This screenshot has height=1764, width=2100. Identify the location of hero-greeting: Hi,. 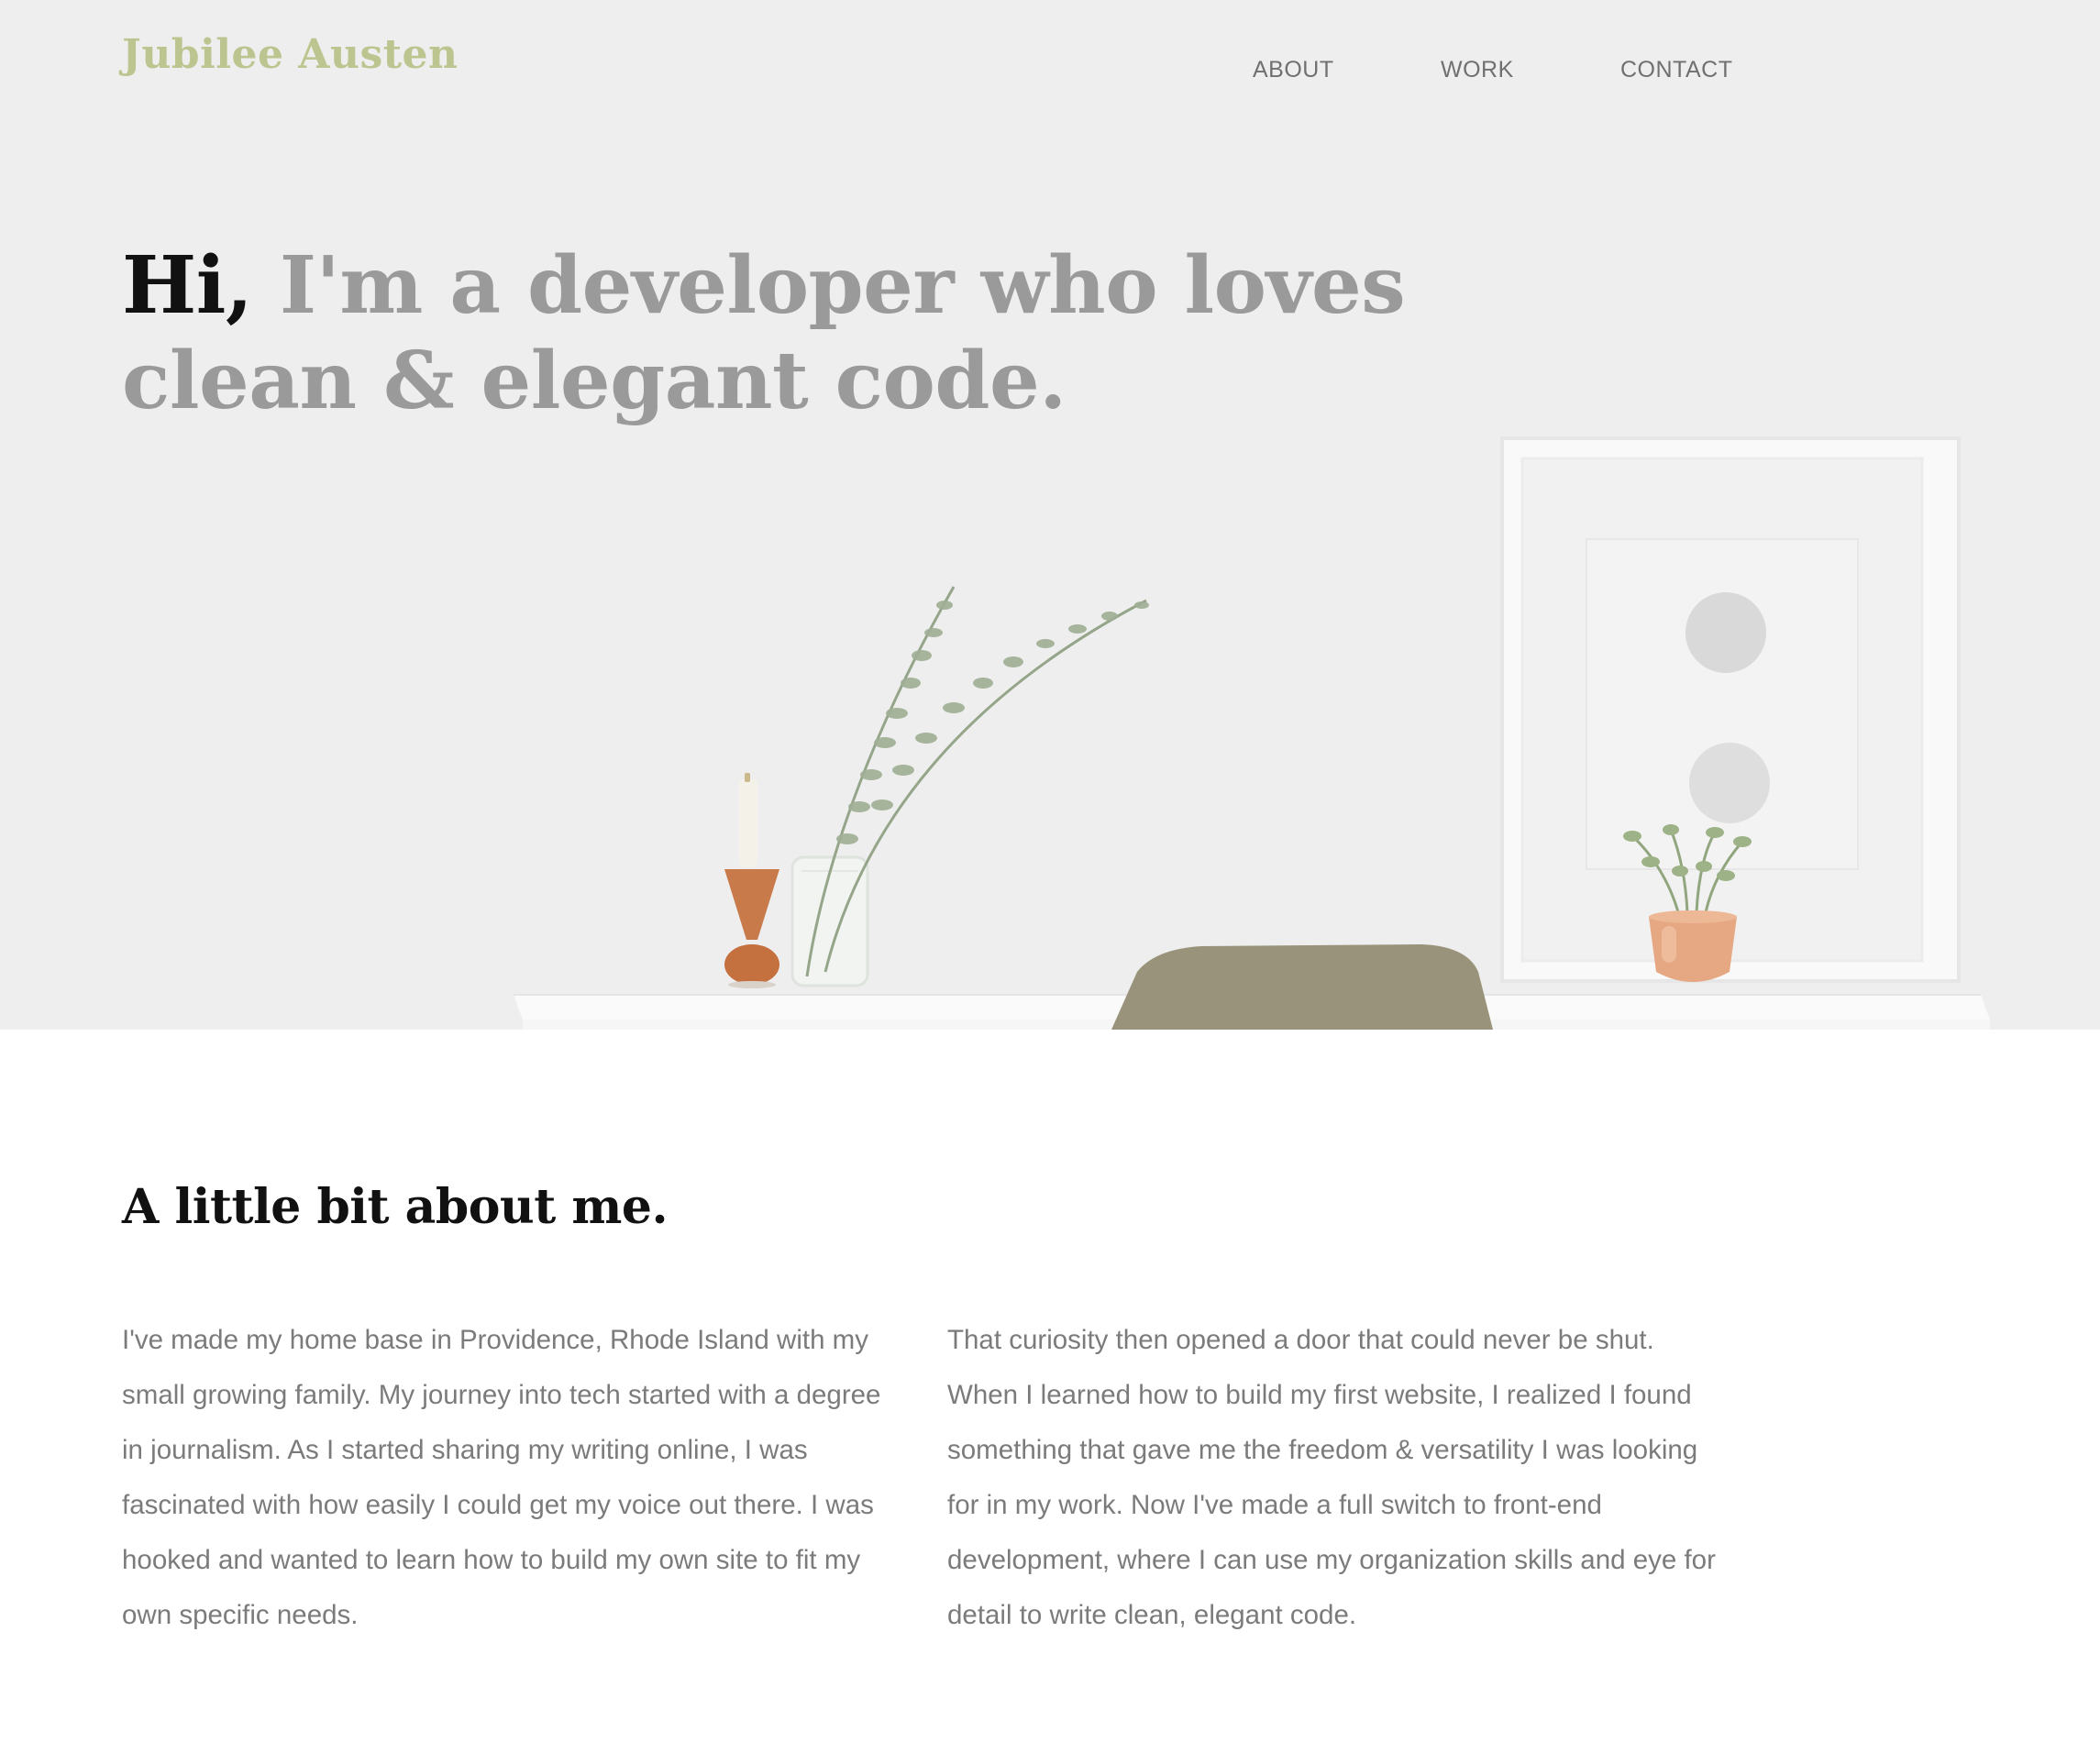
(187, 285).